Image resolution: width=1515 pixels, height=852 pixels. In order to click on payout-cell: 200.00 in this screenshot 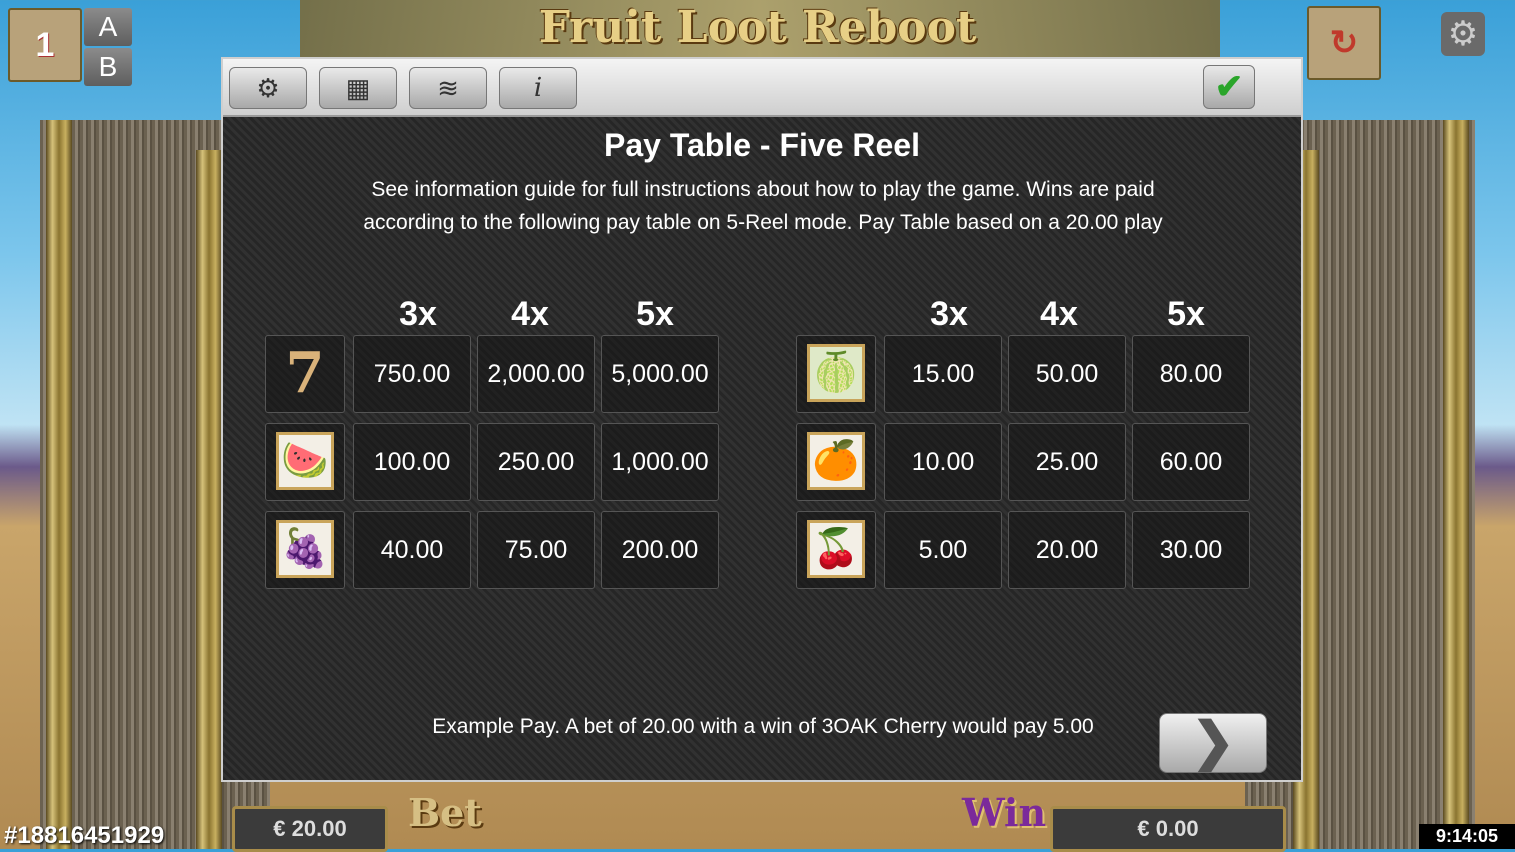, I will do `click(660, 550)`.